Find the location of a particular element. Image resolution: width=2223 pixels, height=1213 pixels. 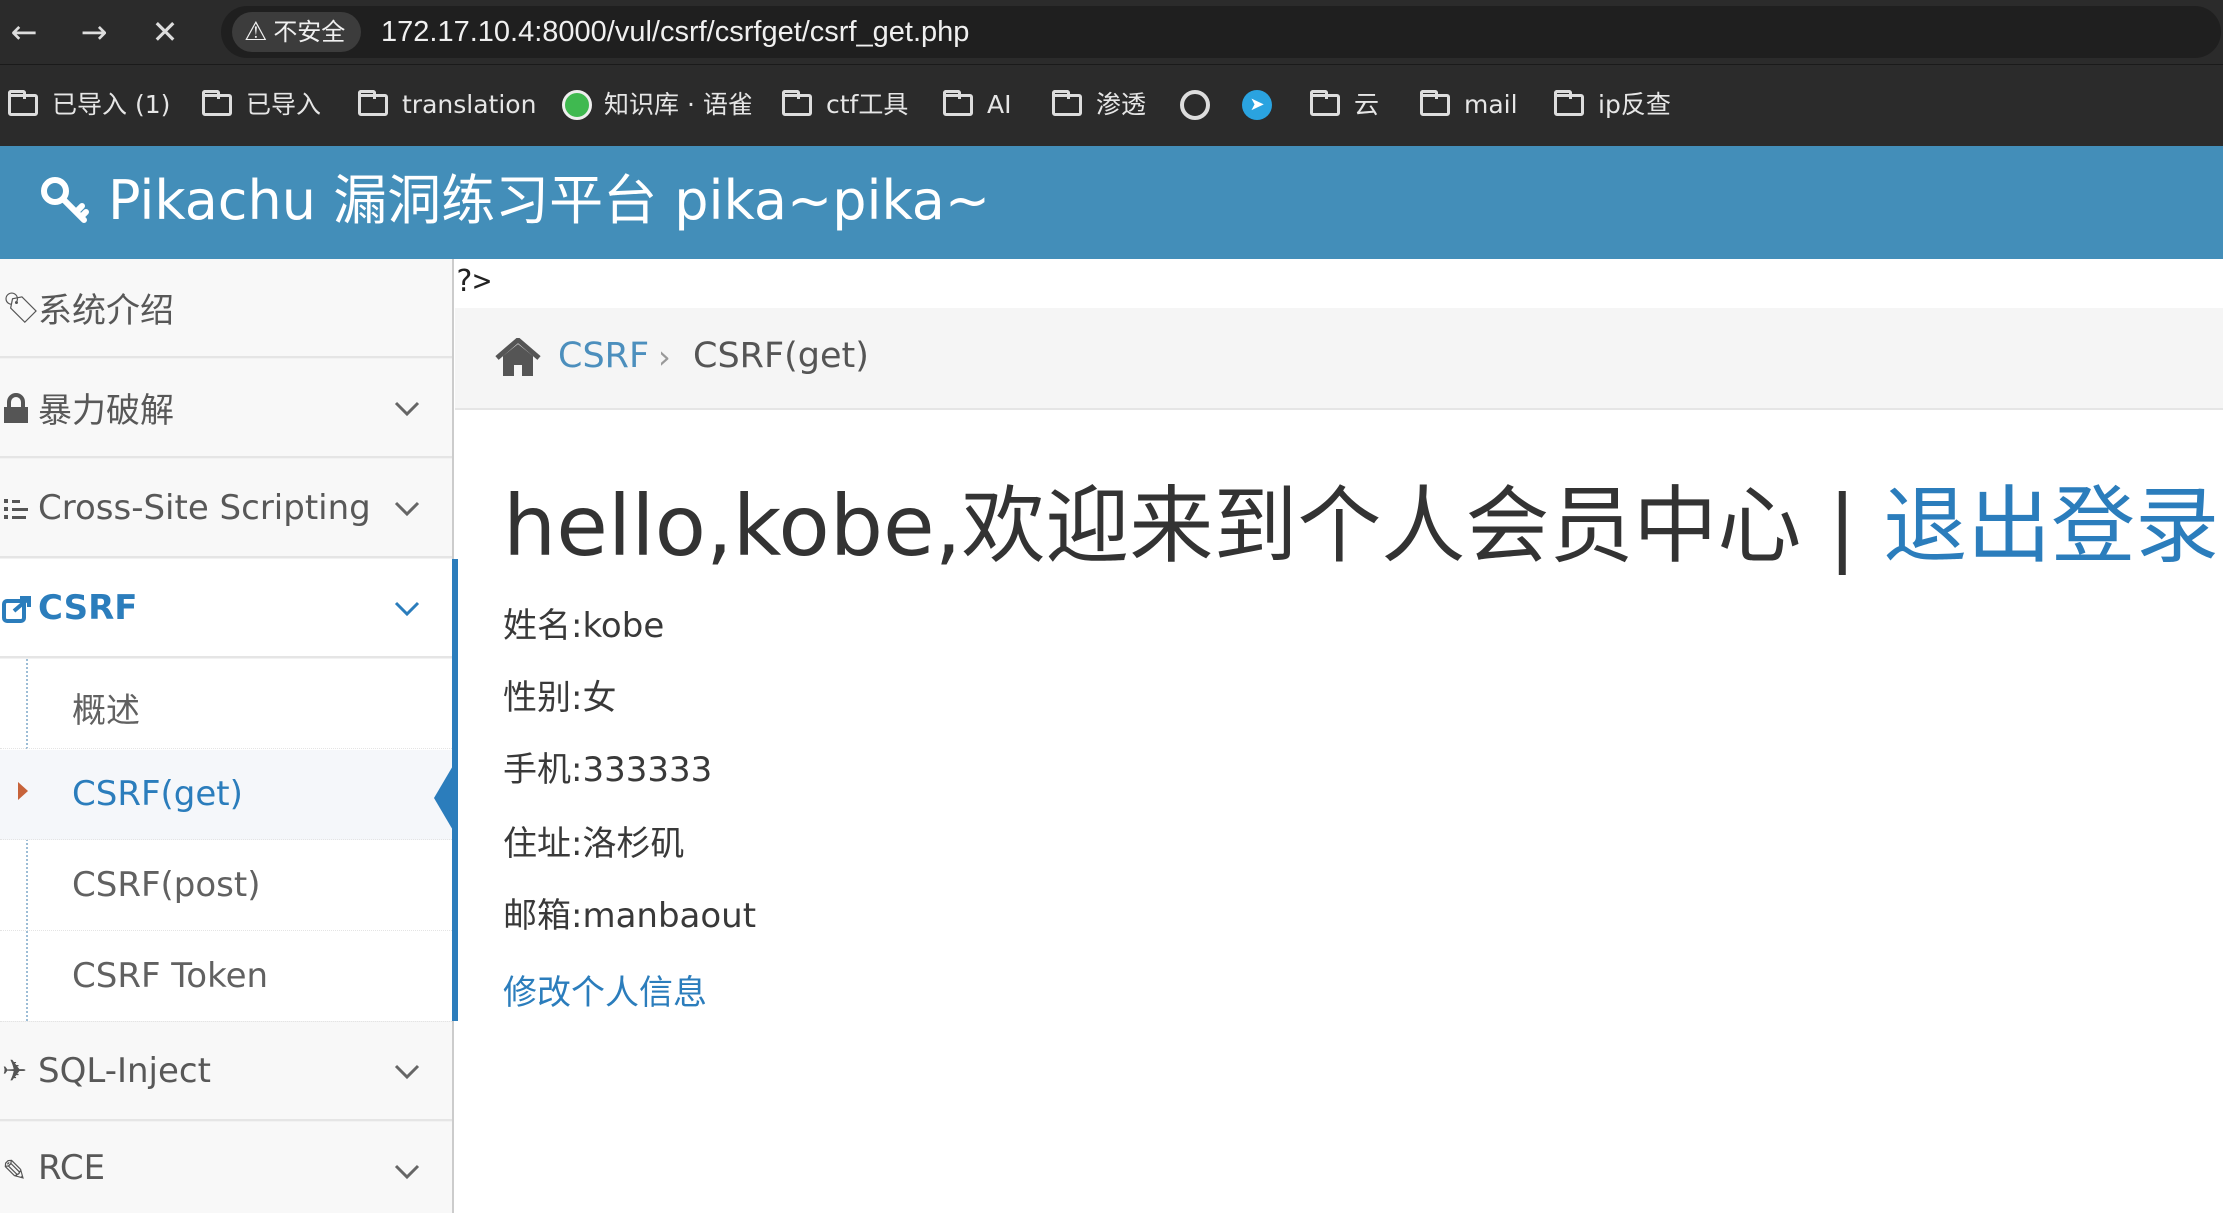

bookmark-label: 渗透 is located at coordinates (1121, 104).